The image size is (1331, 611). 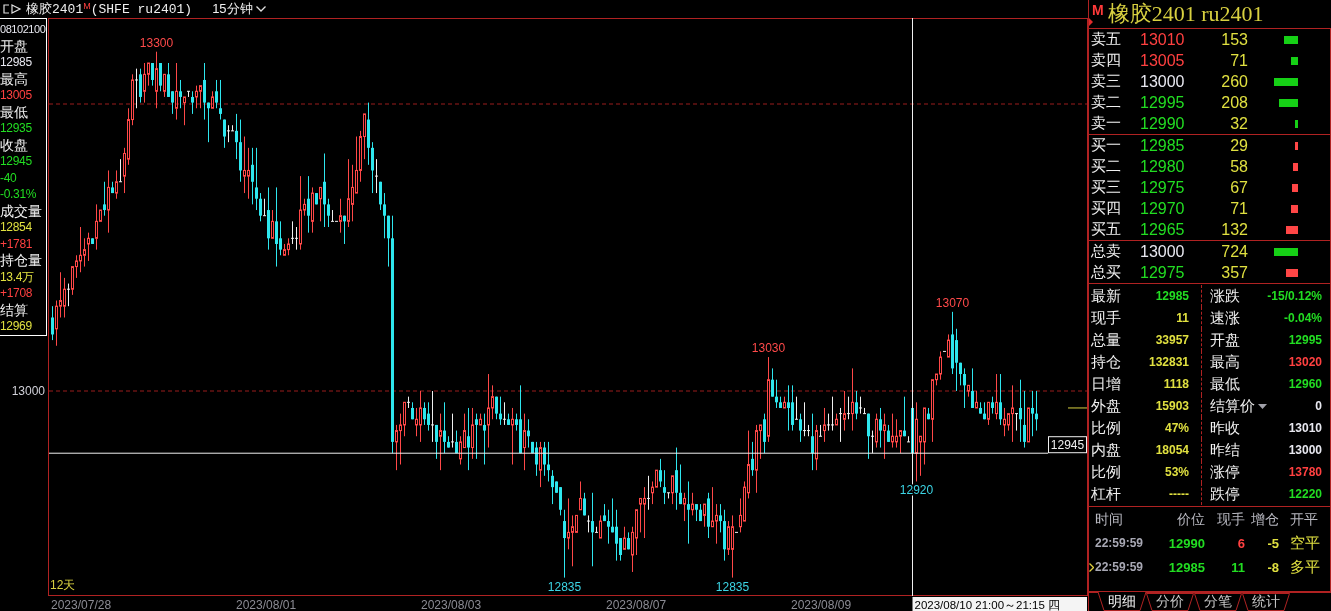 I want to click on trade-oi-change: -5, so click(x=1273, y=543).